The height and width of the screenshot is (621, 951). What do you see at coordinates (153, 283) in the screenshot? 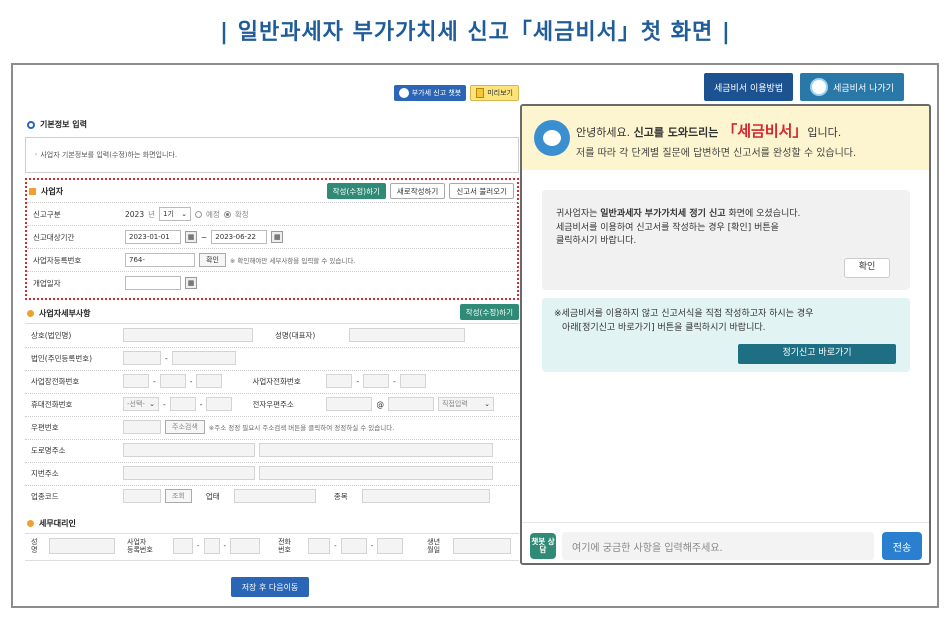
I see `open-date-input` at bounding box center [153, 283].